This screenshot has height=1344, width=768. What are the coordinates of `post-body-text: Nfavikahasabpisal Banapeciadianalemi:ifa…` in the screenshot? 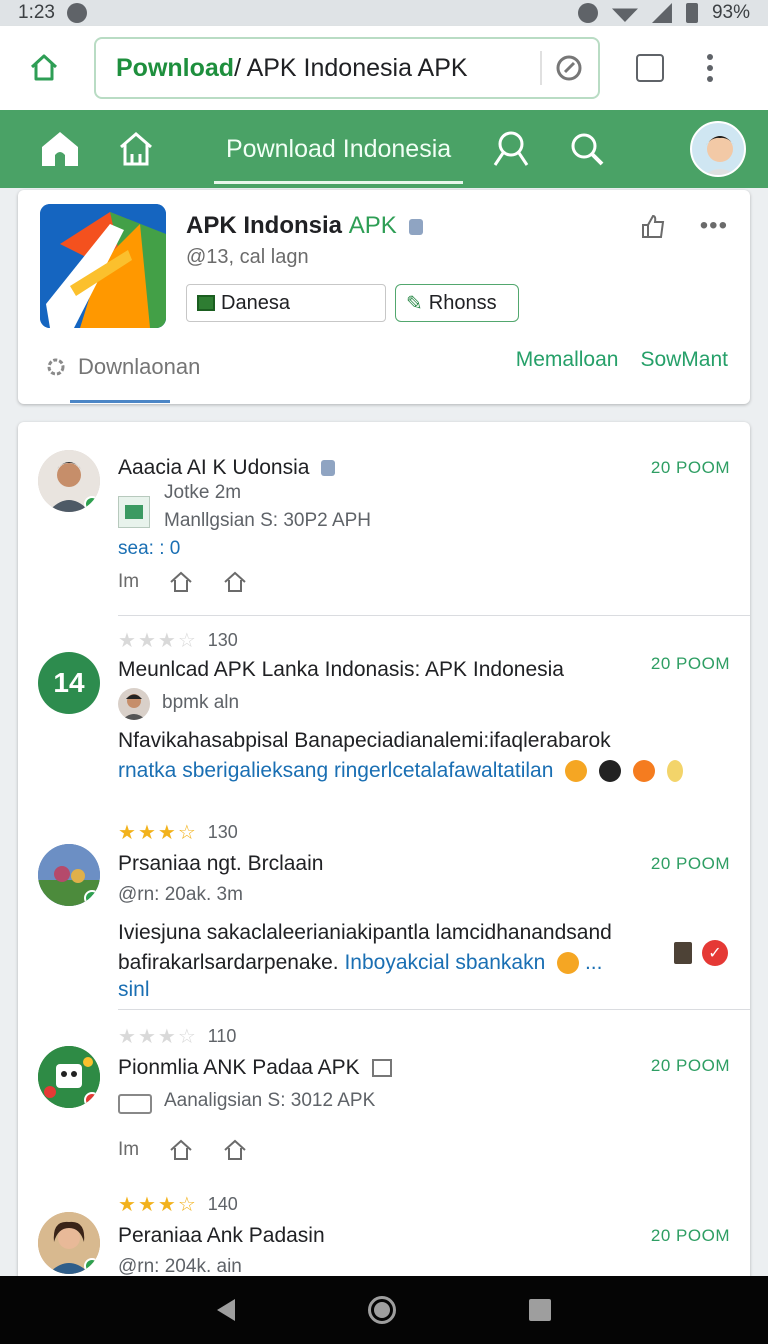 It's located at (364, 740).